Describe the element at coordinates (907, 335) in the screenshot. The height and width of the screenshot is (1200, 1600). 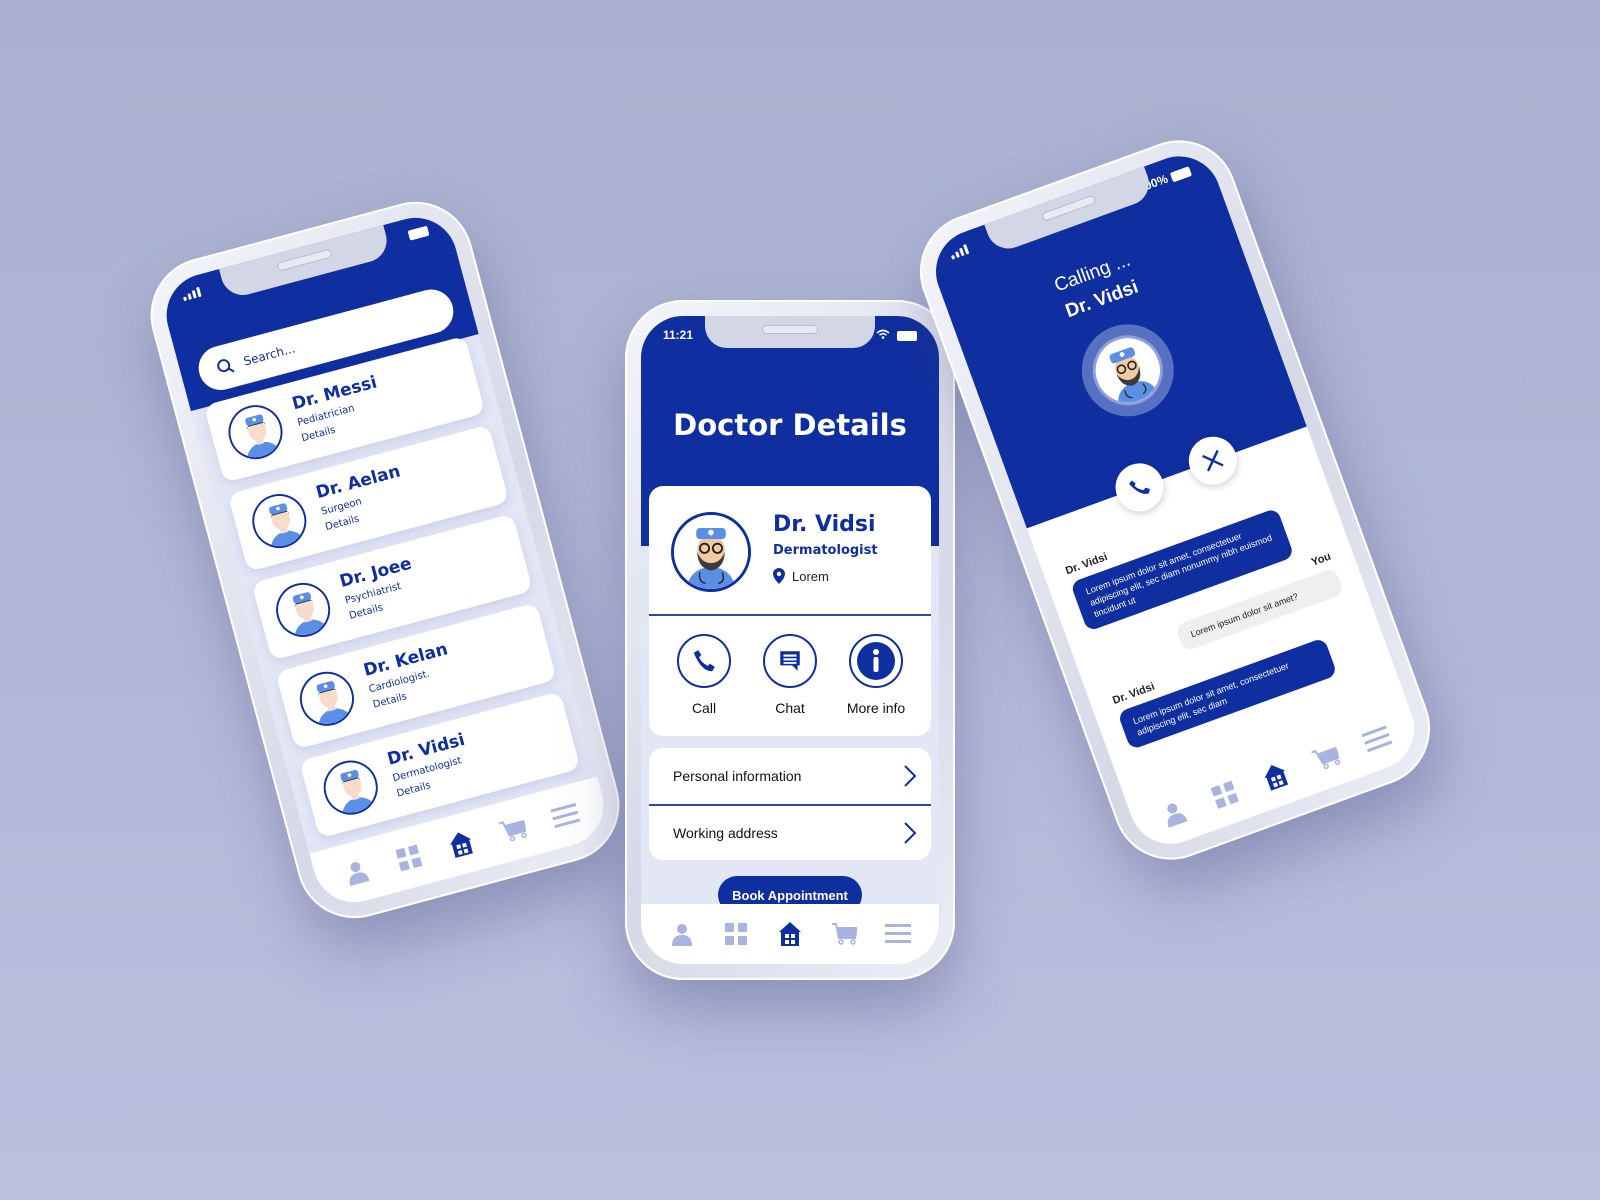
I see `battery-icon` at that location.